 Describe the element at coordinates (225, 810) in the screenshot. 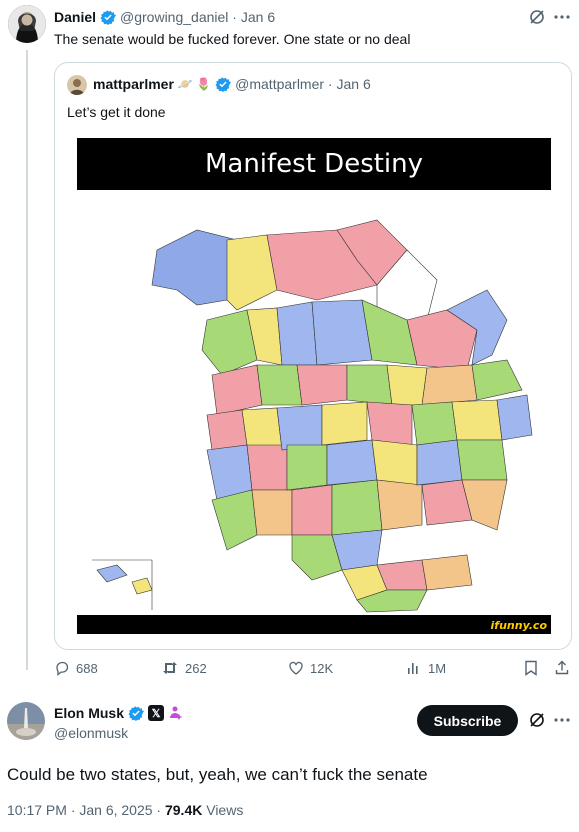

I see `tweet-views-label: Views` at that location.